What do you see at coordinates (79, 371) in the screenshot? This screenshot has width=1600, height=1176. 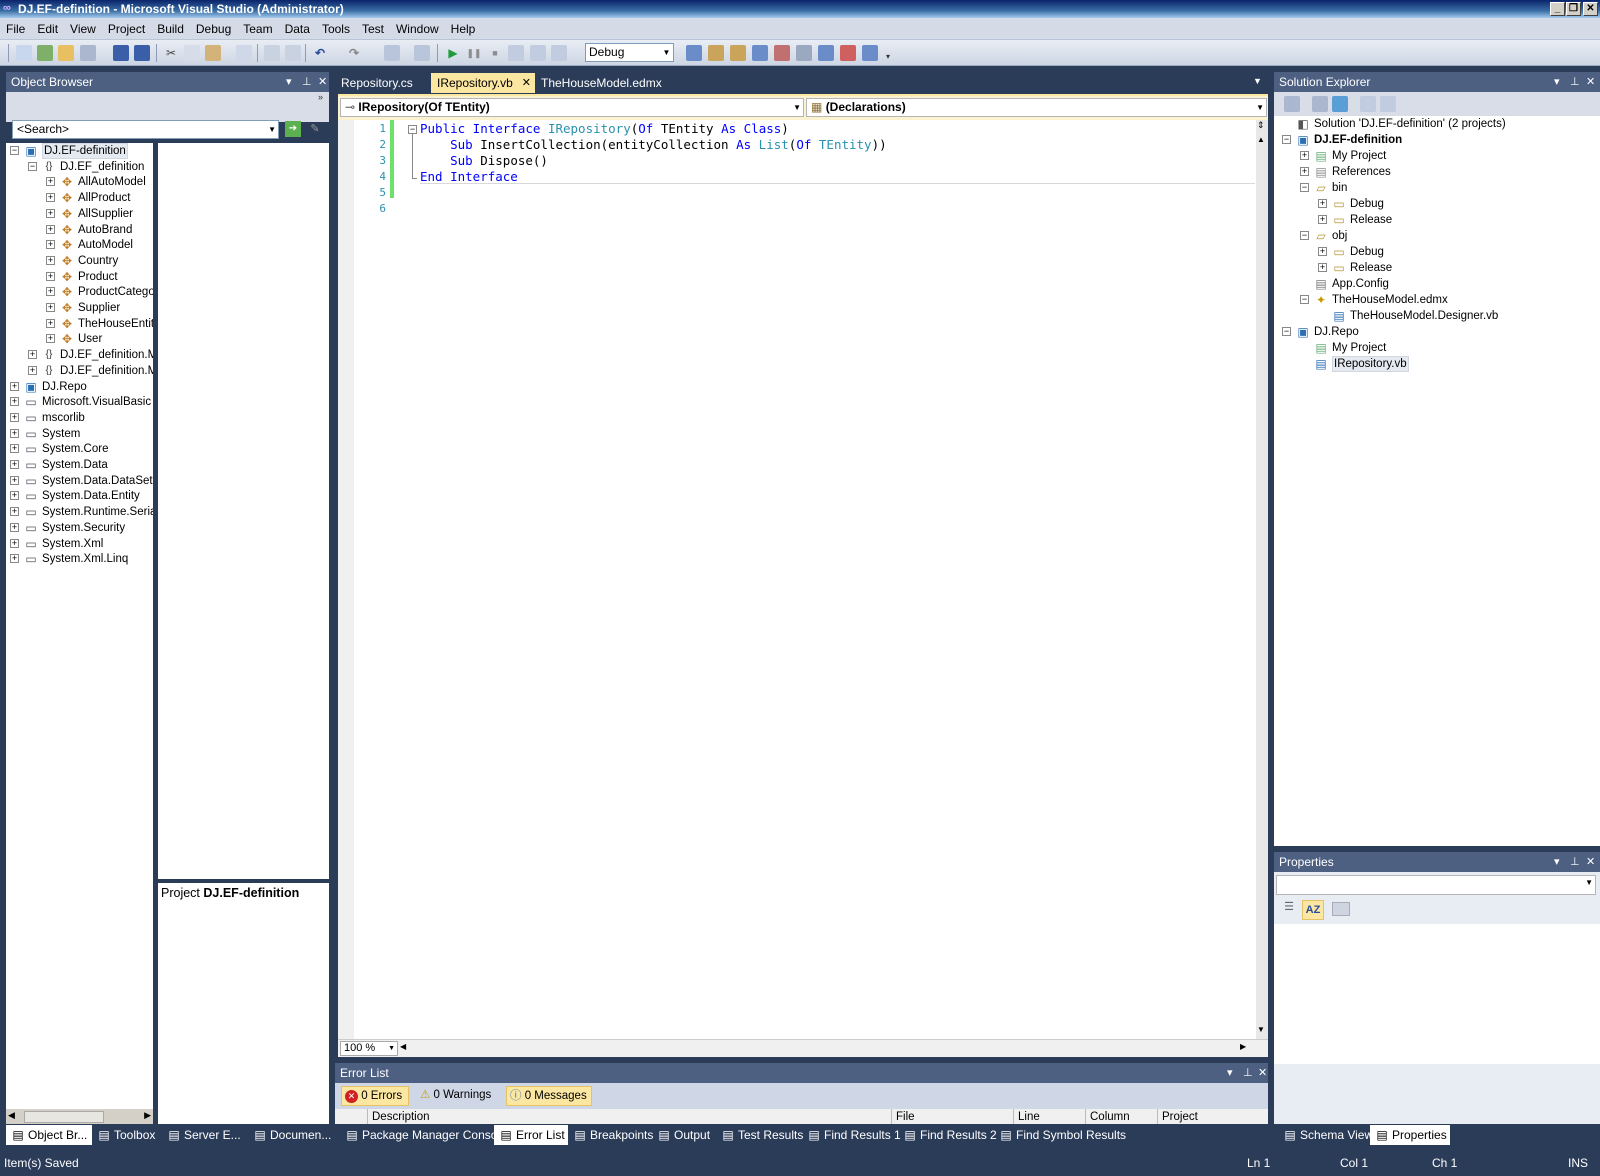 I see `tree-item: + {} DJ.EF_definition.M` at bounding box center [79, 371].